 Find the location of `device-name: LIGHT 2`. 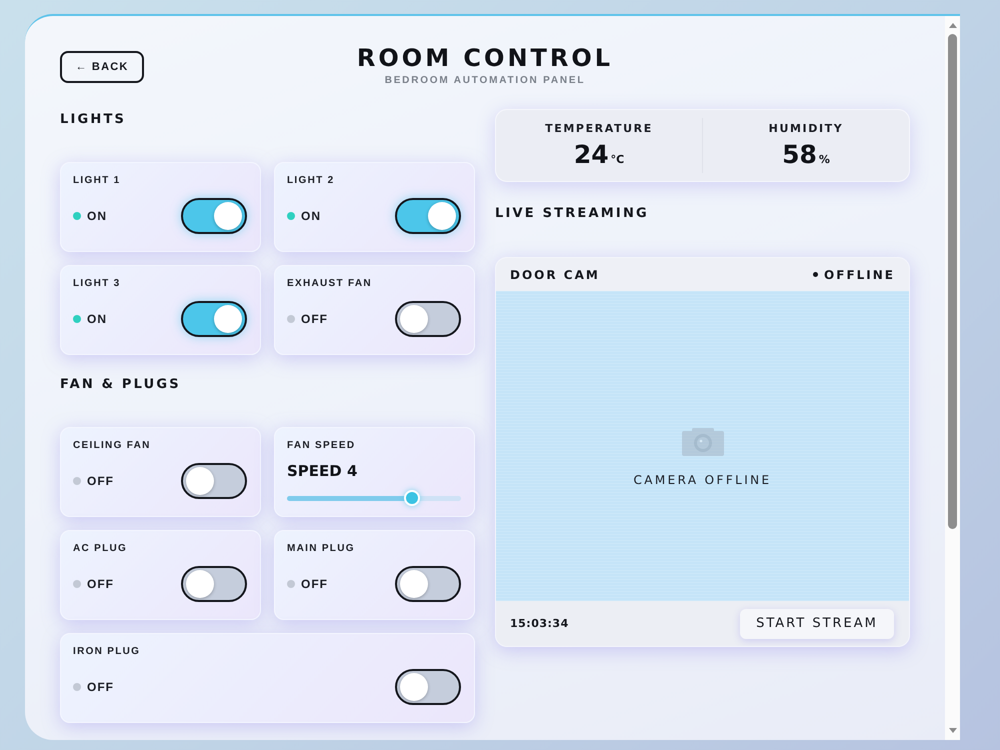

device-name: LIGHT 2 is located at coordinates (310, 181).